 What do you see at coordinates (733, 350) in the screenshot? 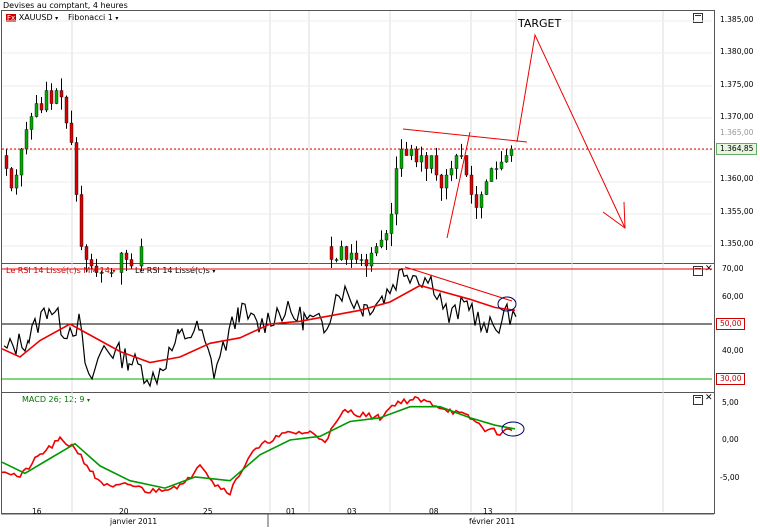
I see `rsi-y-tick: 40,00` at bounding box center [733, 350].